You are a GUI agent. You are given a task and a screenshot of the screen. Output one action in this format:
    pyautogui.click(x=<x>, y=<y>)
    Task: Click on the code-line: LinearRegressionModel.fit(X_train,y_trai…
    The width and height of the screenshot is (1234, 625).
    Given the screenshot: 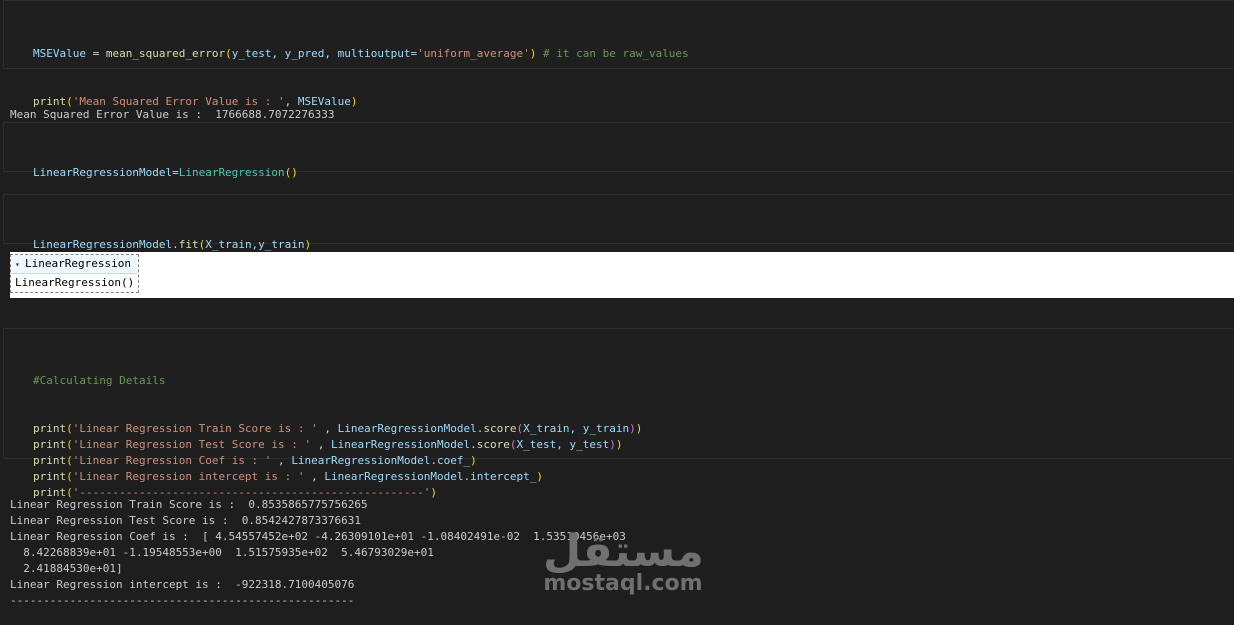 What is the action you would take?
    pyautogui.click(x=172, y=245)
    